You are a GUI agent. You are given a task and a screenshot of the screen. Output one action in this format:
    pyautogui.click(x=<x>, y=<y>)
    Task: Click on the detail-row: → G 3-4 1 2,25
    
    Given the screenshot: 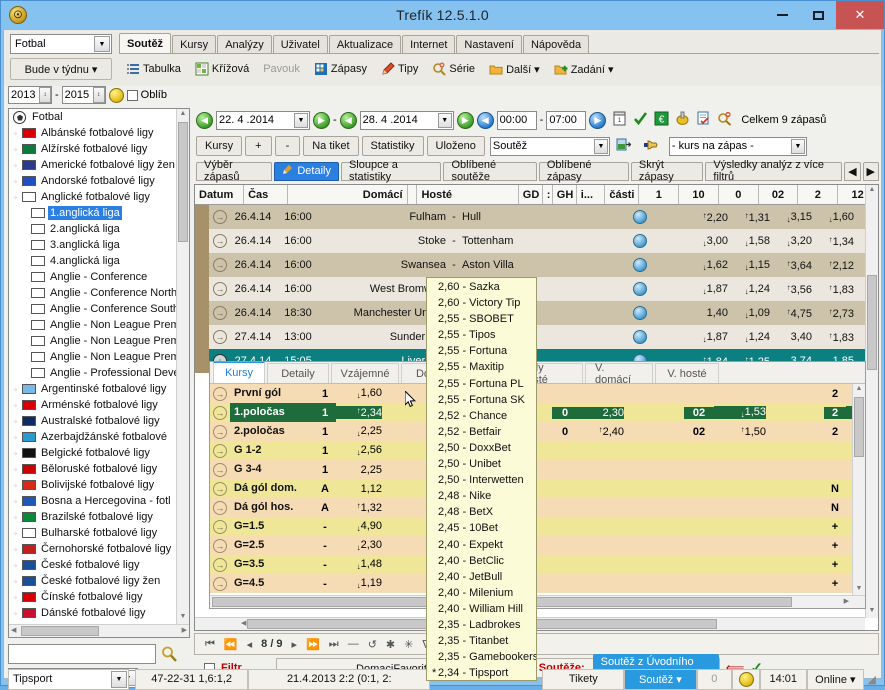 What is the action you would take?
    pyautogui.click(x=537, y=469)
    